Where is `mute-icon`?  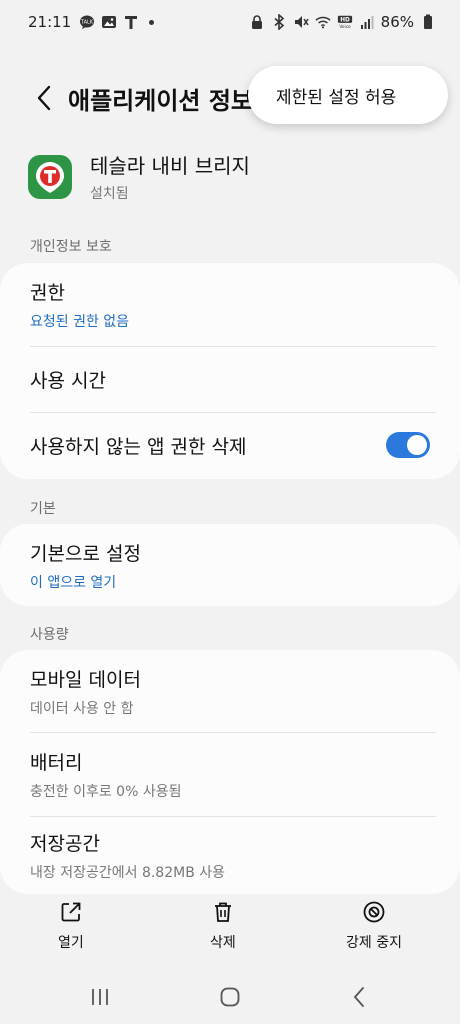
mute-icon is located at coordinates (301, 22).